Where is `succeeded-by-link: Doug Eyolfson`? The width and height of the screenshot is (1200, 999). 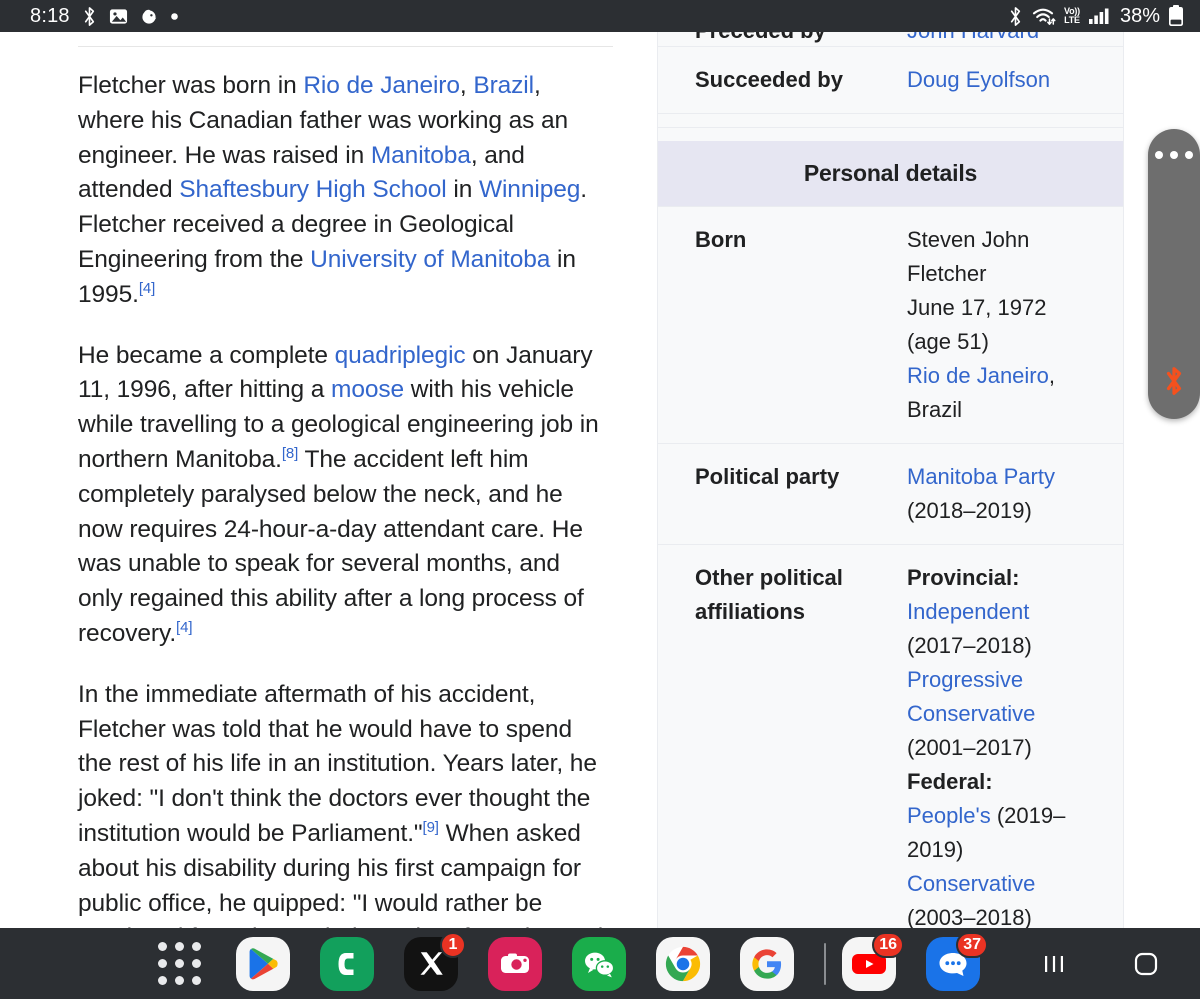 succeeded-by-link: Doug Eyolfson is located at coordinates (978, 79).